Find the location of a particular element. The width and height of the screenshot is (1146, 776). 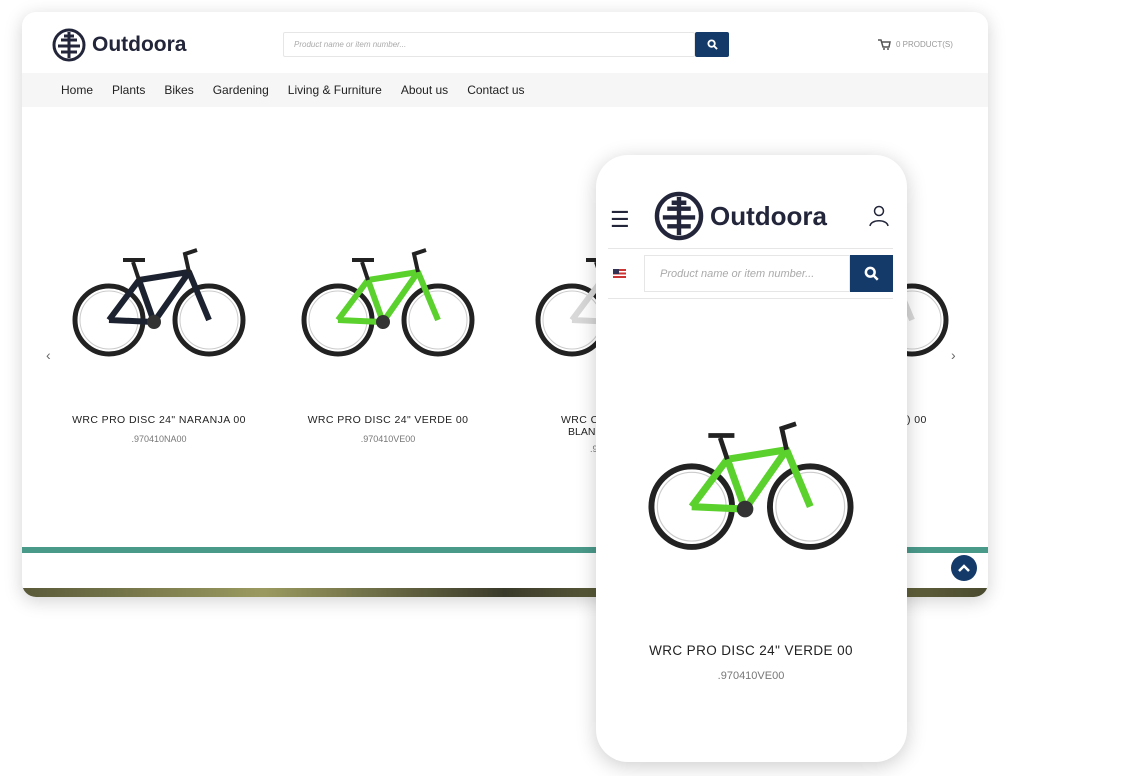

cart-icon is located at coordinates (884, 44).